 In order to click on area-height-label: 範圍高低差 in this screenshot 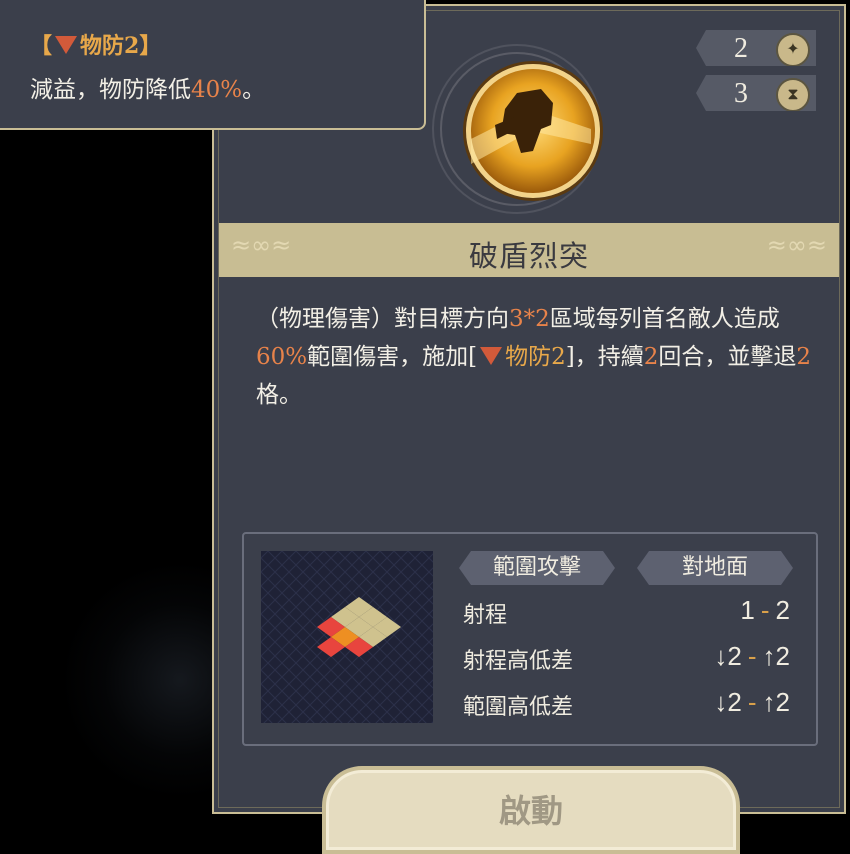, I will do `click(518, 707)`.